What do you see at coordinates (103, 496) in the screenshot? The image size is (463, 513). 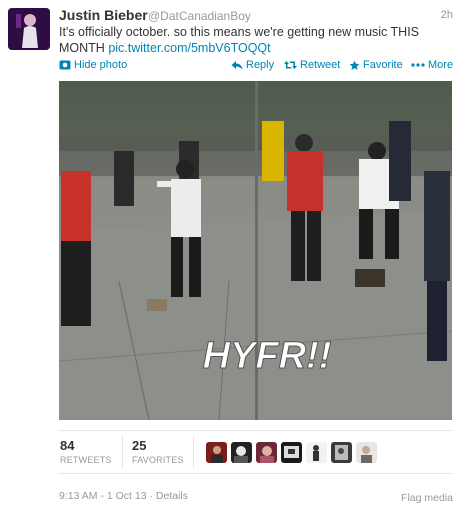 I see `tweet-timestamp: 9:13 AM - 1 Oct 13` at bounding box center [103, 496].